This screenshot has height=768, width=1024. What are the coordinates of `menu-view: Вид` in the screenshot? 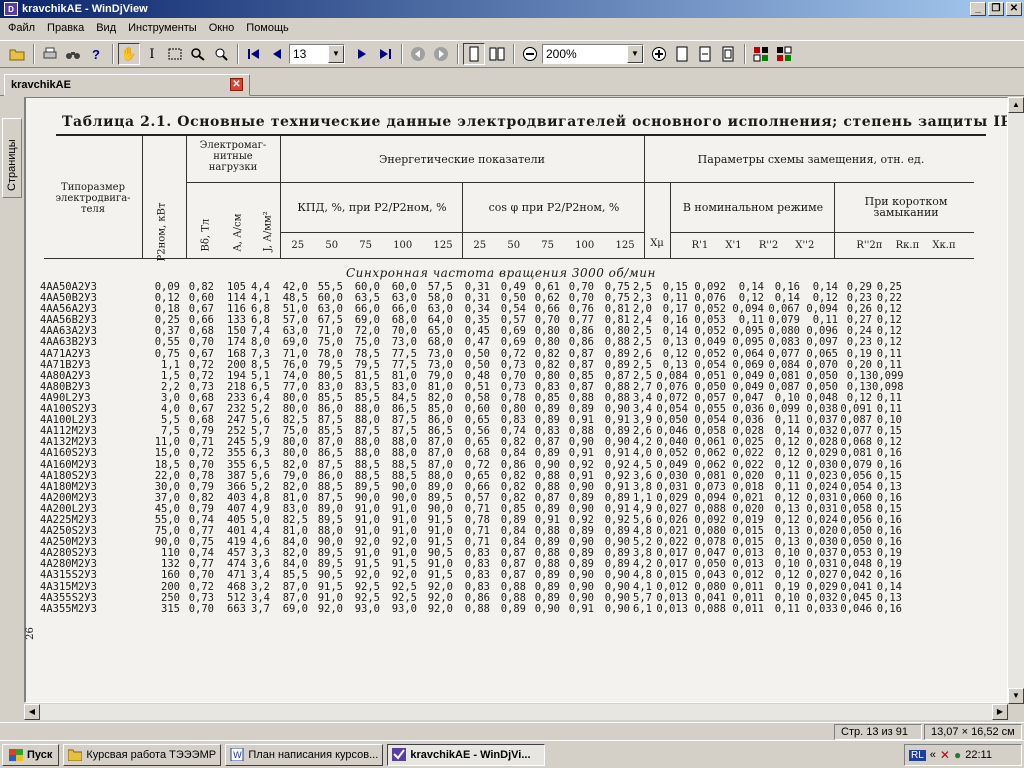 It's located at (106, 28).